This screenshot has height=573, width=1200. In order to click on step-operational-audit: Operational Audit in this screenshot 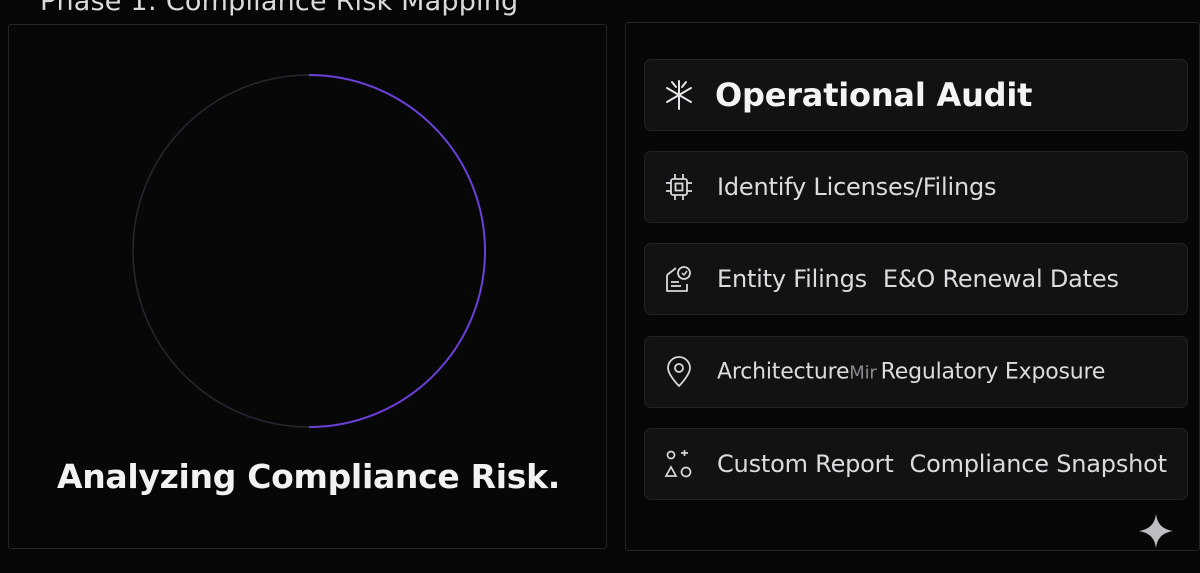, I will do `click(916, 95)`.